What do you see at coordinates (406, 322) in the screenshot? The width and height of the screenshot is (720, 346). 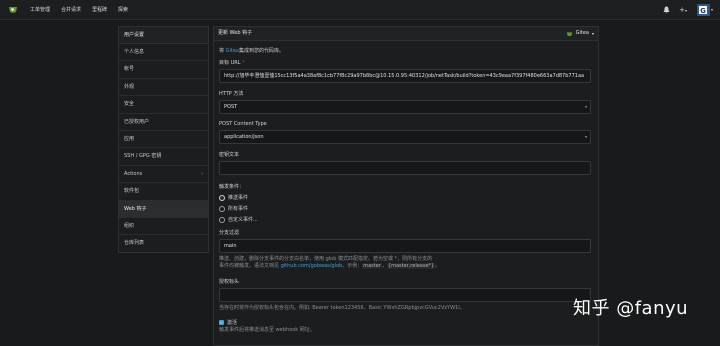 I see `active-checkbox-row: ✓ 激活` at bounding box center [406, 322].